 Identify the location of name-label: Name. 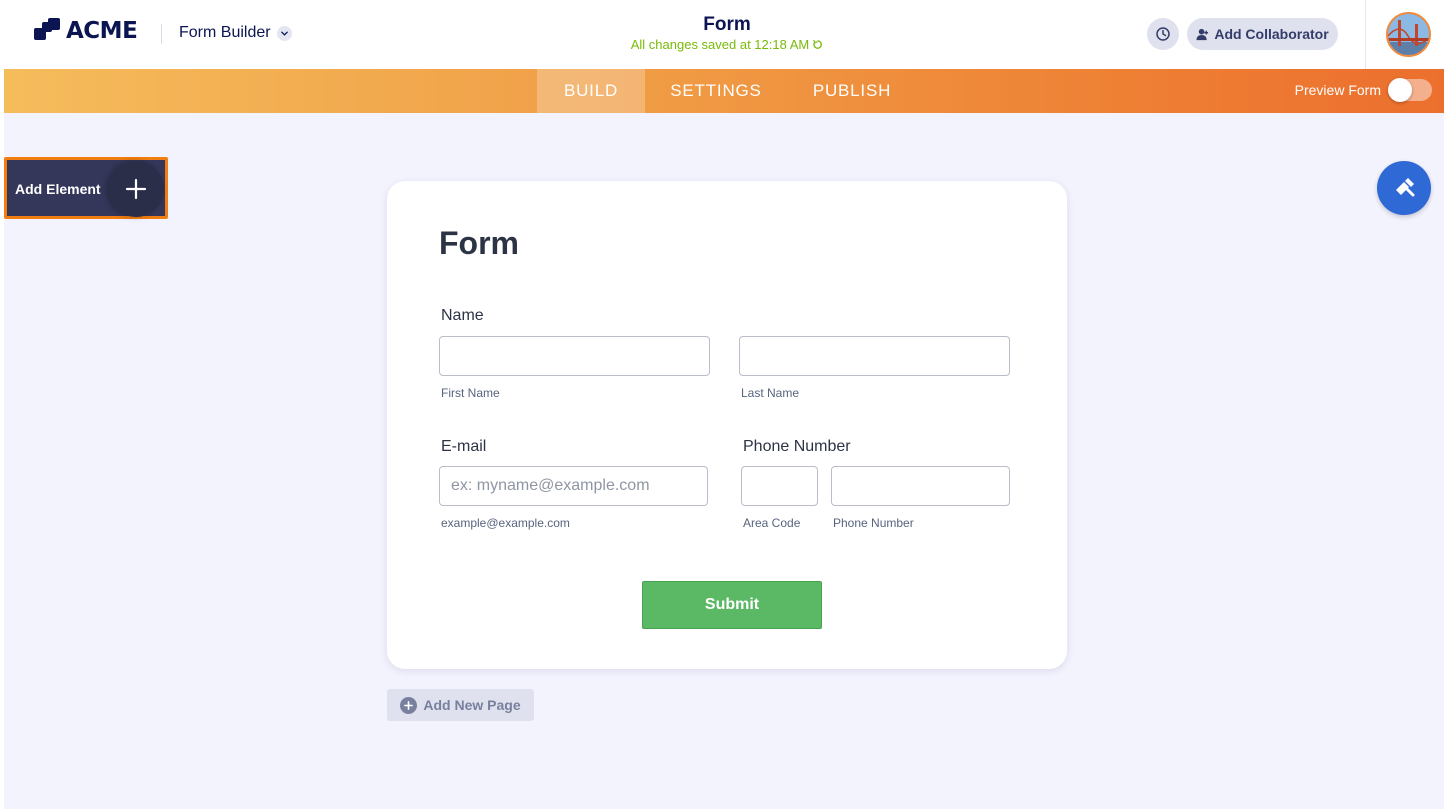
(462, 315).